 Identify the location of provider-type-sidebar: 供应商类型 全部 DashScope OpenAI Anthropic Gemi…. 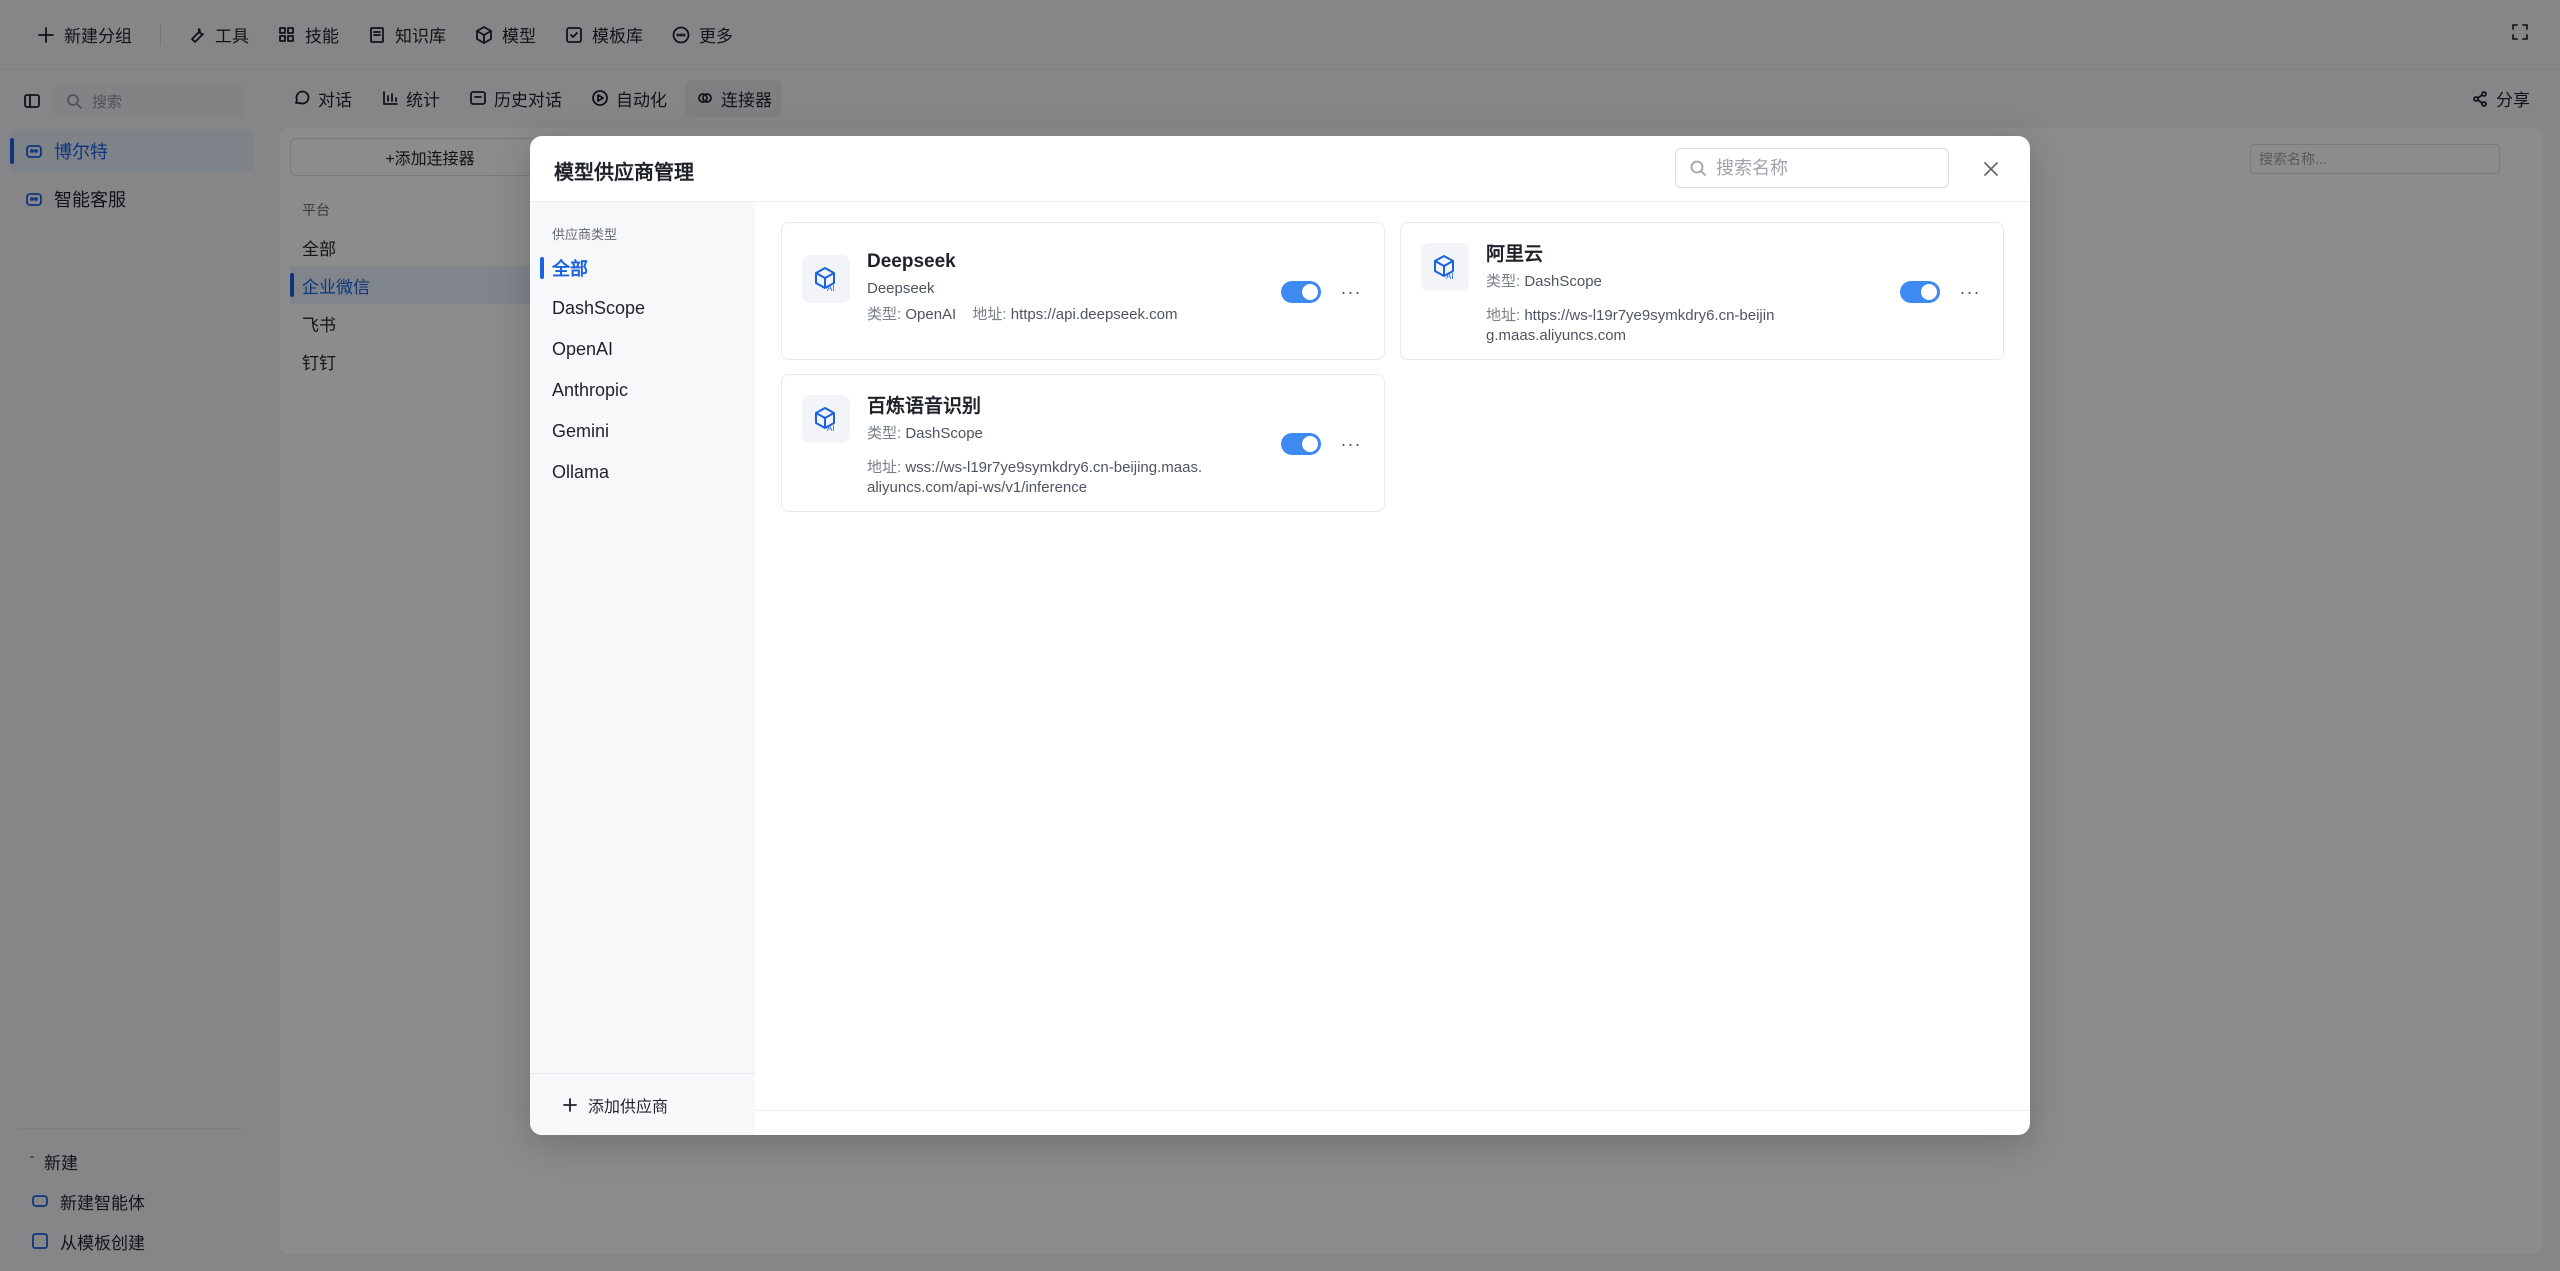
(642, 668).